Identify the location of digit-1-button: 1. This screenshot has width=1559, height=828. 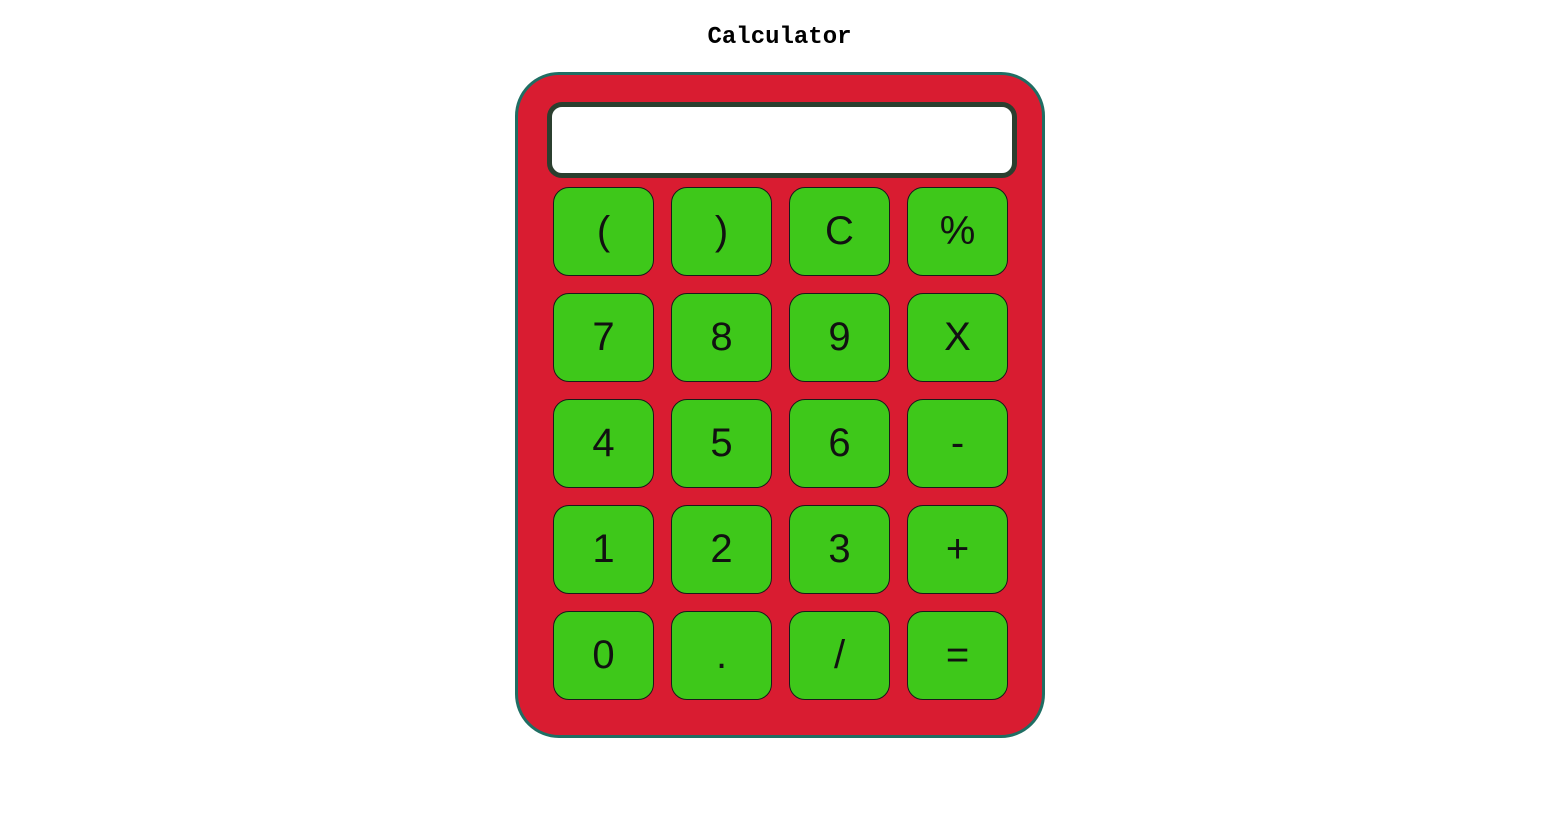
(603, 549).